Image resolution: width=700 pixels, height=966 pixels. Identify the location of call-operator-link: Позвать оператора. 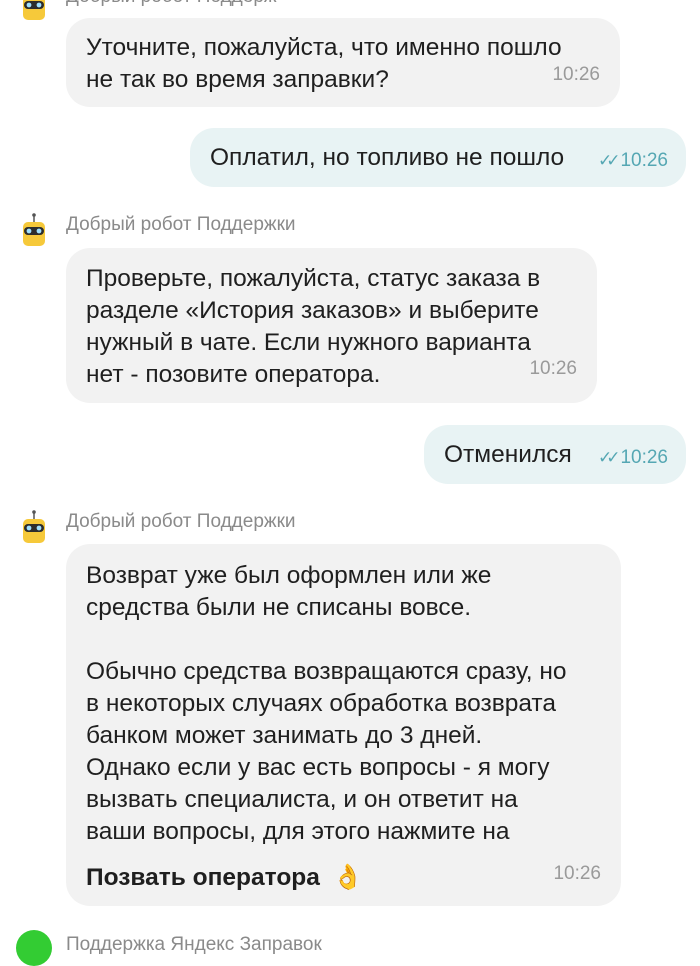
(203, 877).